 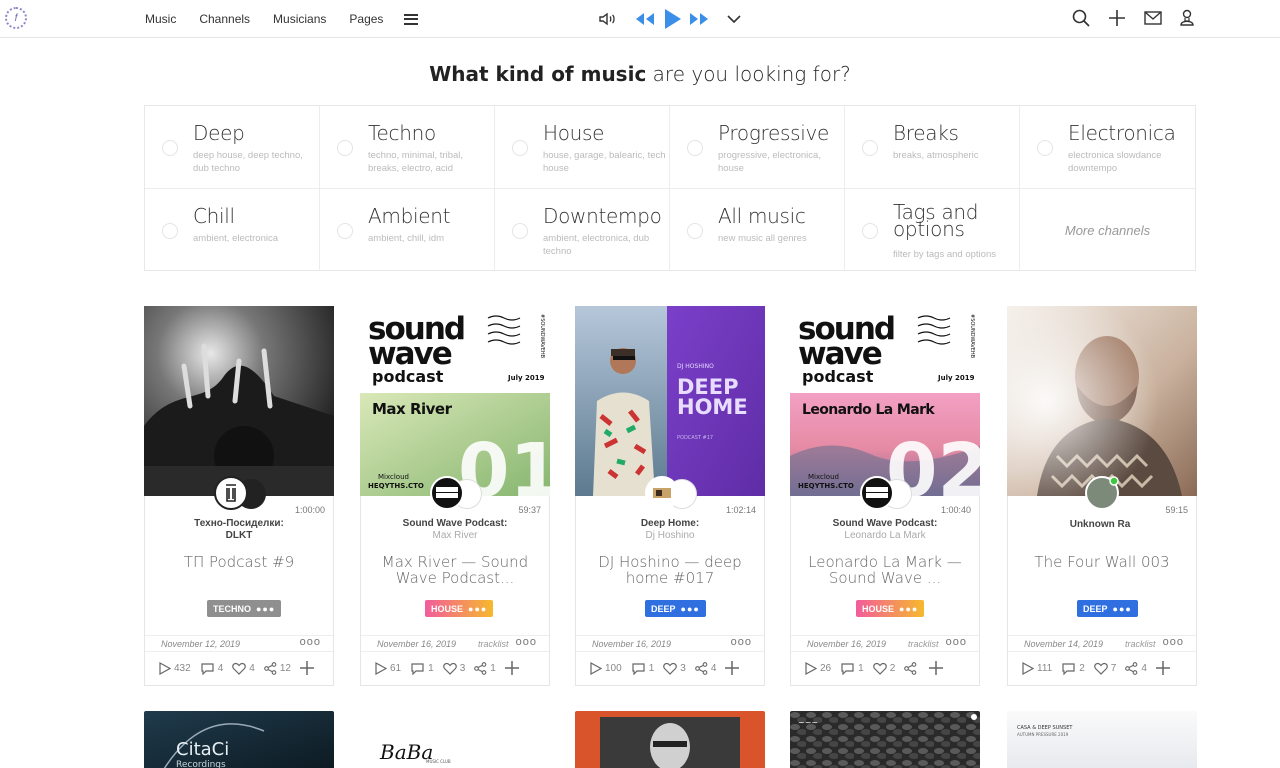 What do you see at coordinates (818, 668) in the screenshot?
I see `play-stat: 26` at bounding box center [818, 668].